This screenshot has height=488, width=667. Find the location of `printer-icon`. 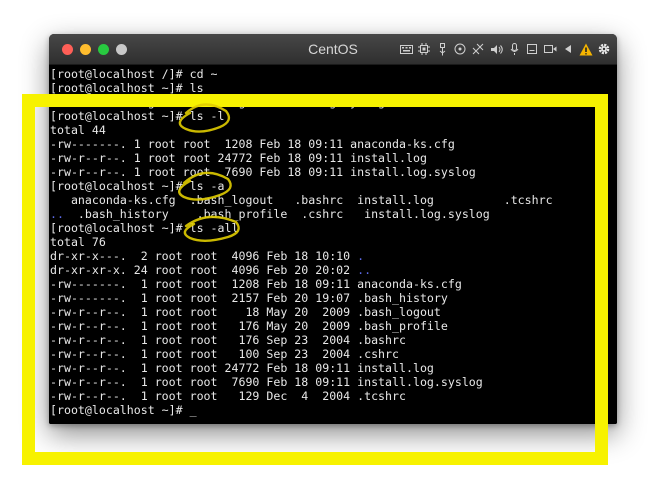

printer-icon is located at coordinates (532, 49).